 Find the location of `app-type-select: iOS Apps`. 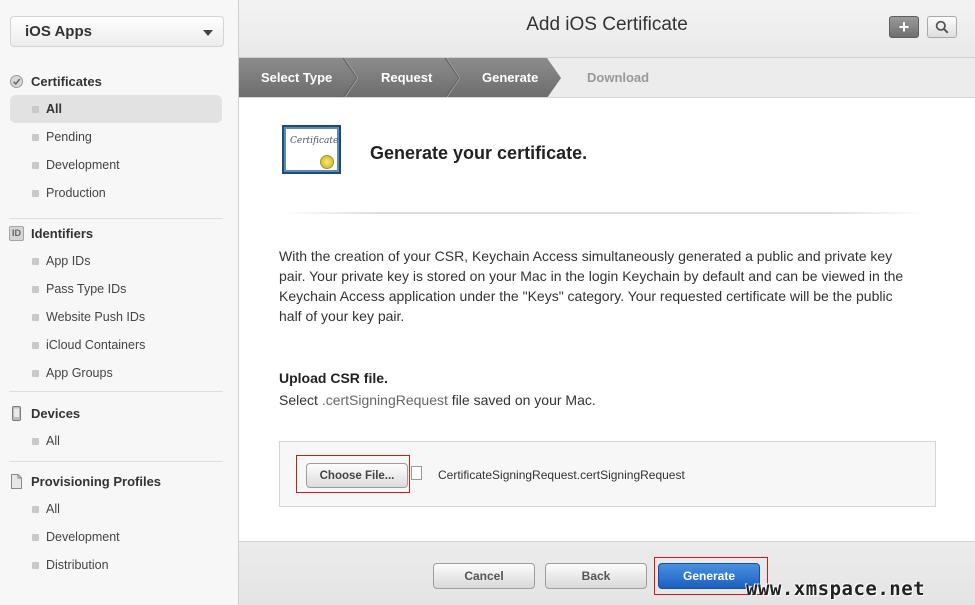

app-type-select: iOS Apps is located at coordinates (117, 31).